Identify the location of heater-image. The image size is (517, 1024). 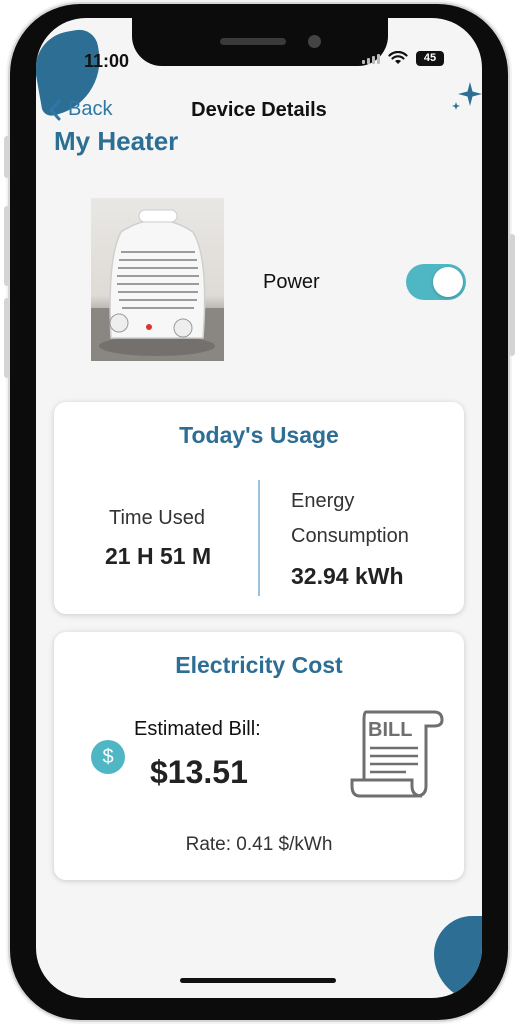
(157, 279).